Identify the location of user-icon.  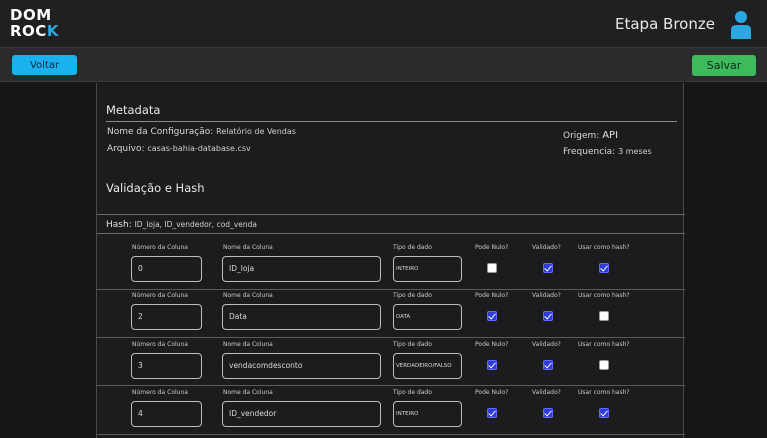
(741, 25).